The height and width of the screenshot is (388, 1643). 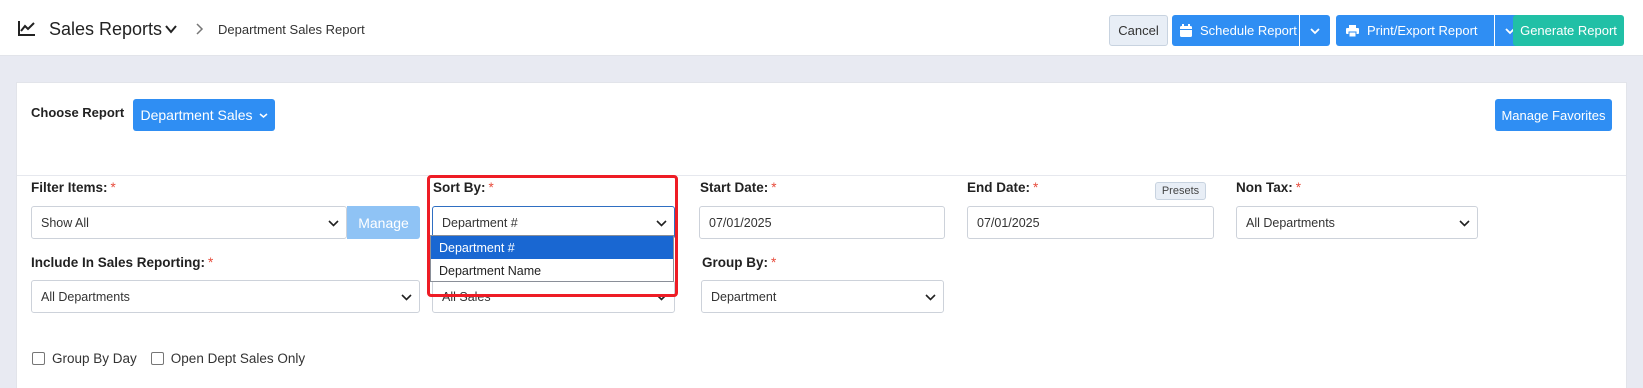 I want to click on manage-filter-button: Manage, so click(x=383, y=222).